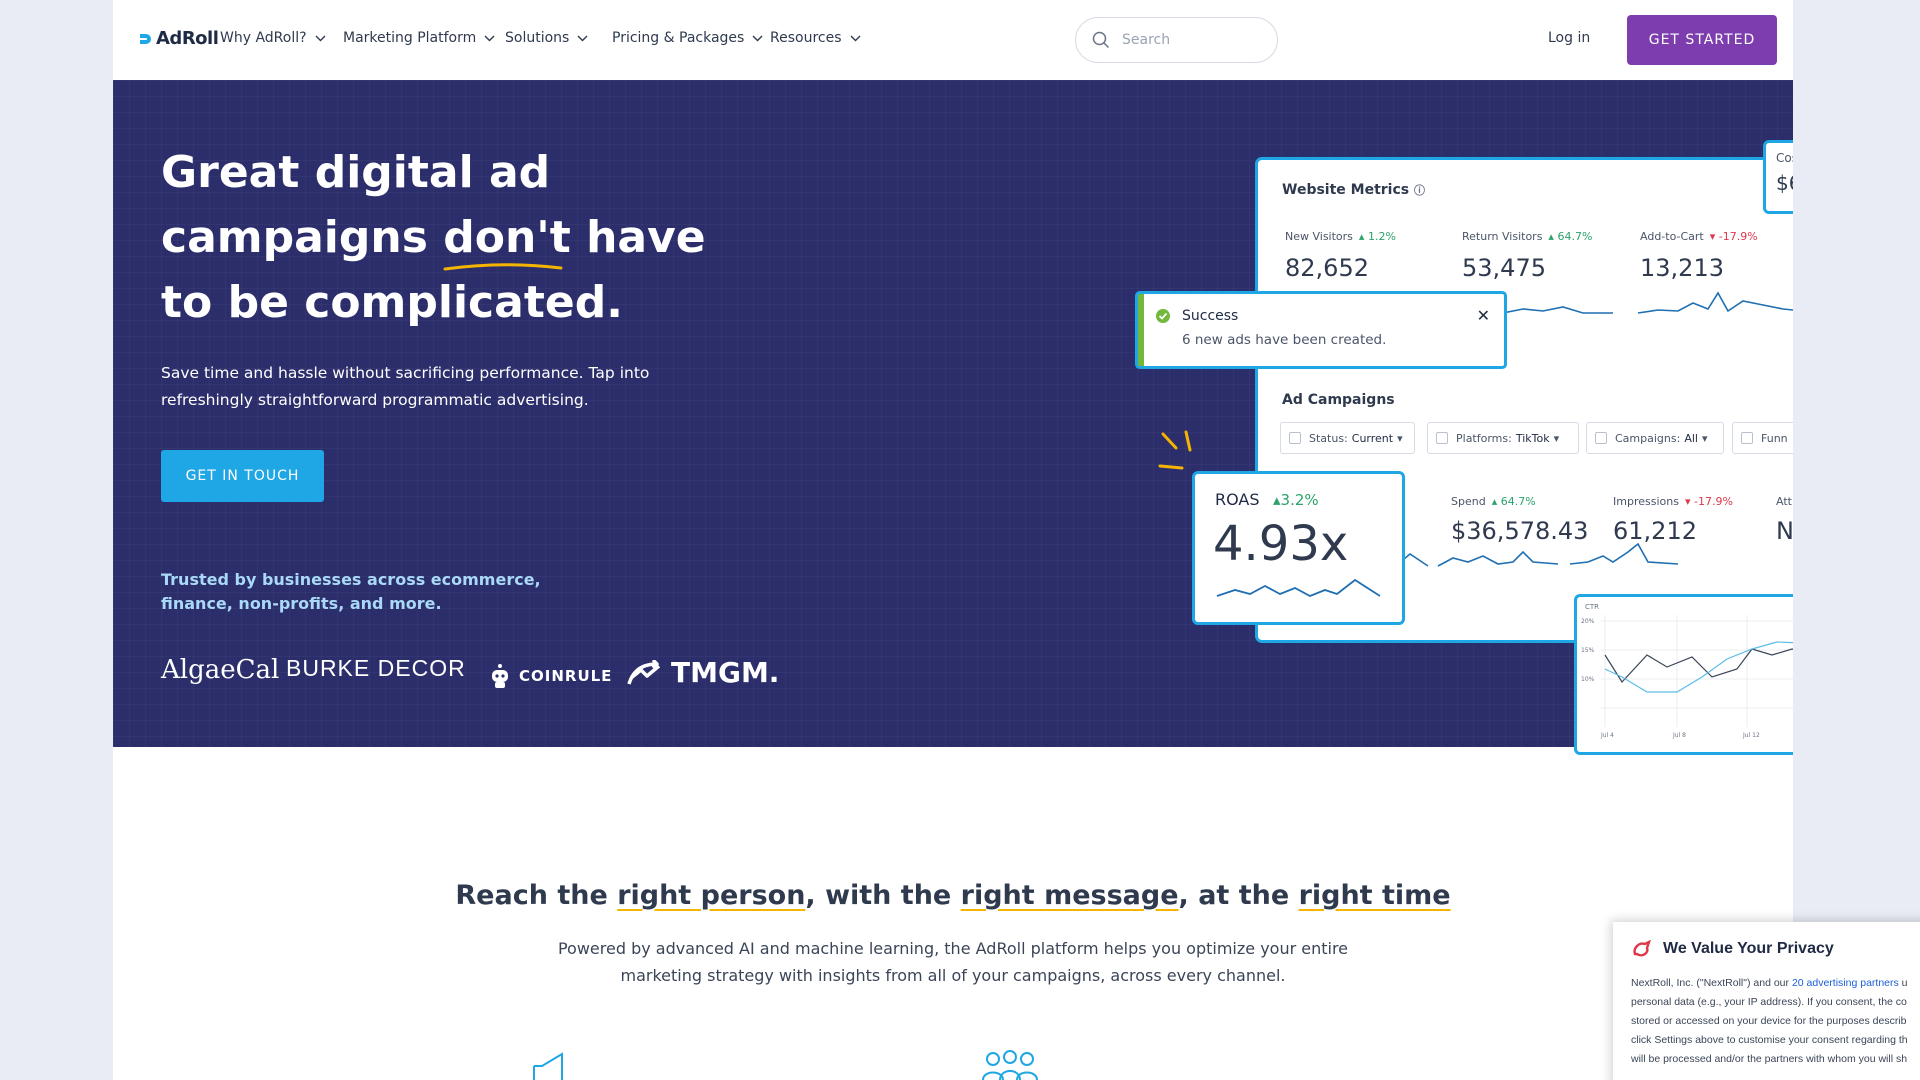 The image size is (1920, 1080). What do you see at coordinates (1298, 587) in the screenshot?
I see `roas-sparkline` at bounding box center [1298, 587].